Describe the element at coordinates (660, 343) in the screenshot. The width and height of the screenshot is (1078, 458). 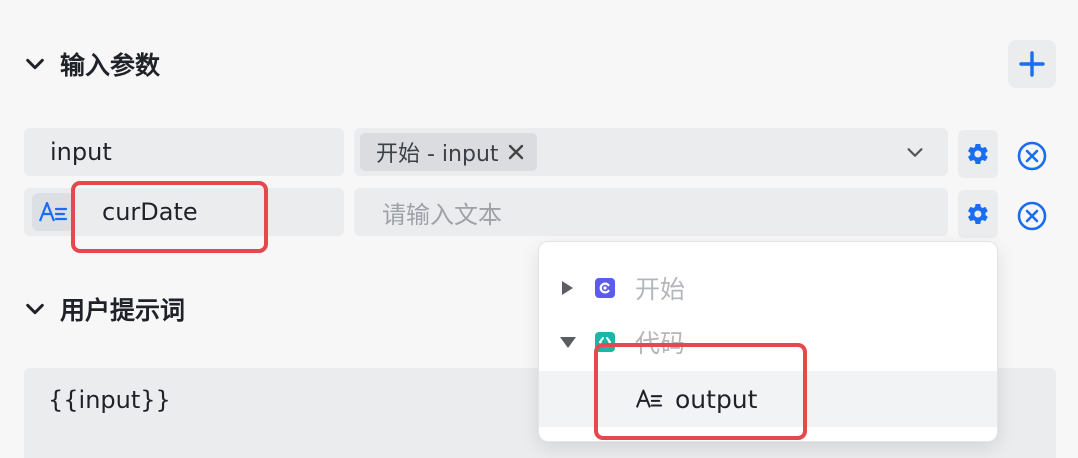
I see `tree-node-label: 代码` at that location.